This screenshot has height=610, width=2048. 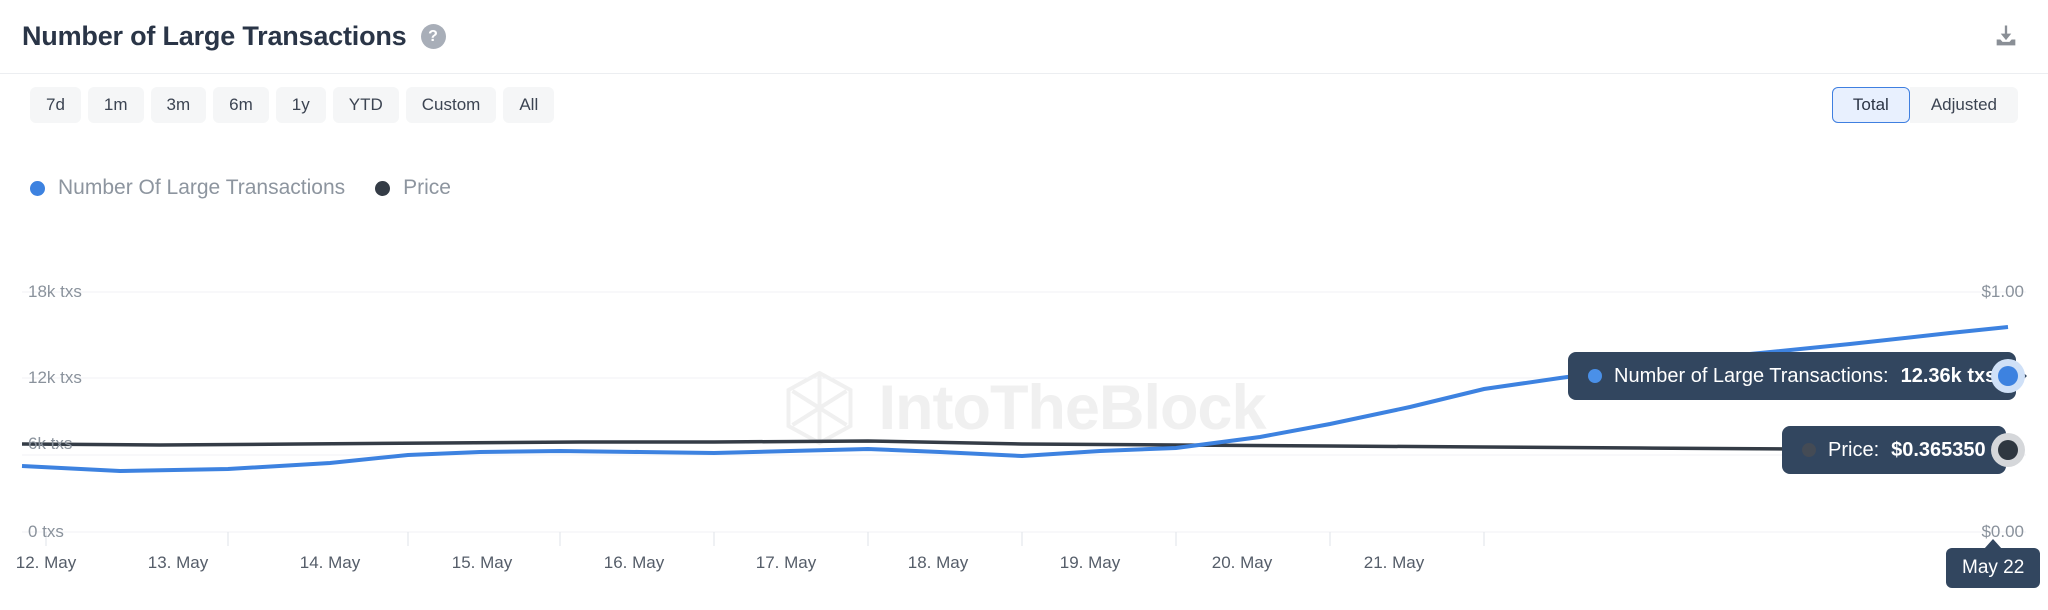 What do you see at coordinates (1015, 446) in the screenshot?
I see `price-line` at bounding box center [1015, 446].